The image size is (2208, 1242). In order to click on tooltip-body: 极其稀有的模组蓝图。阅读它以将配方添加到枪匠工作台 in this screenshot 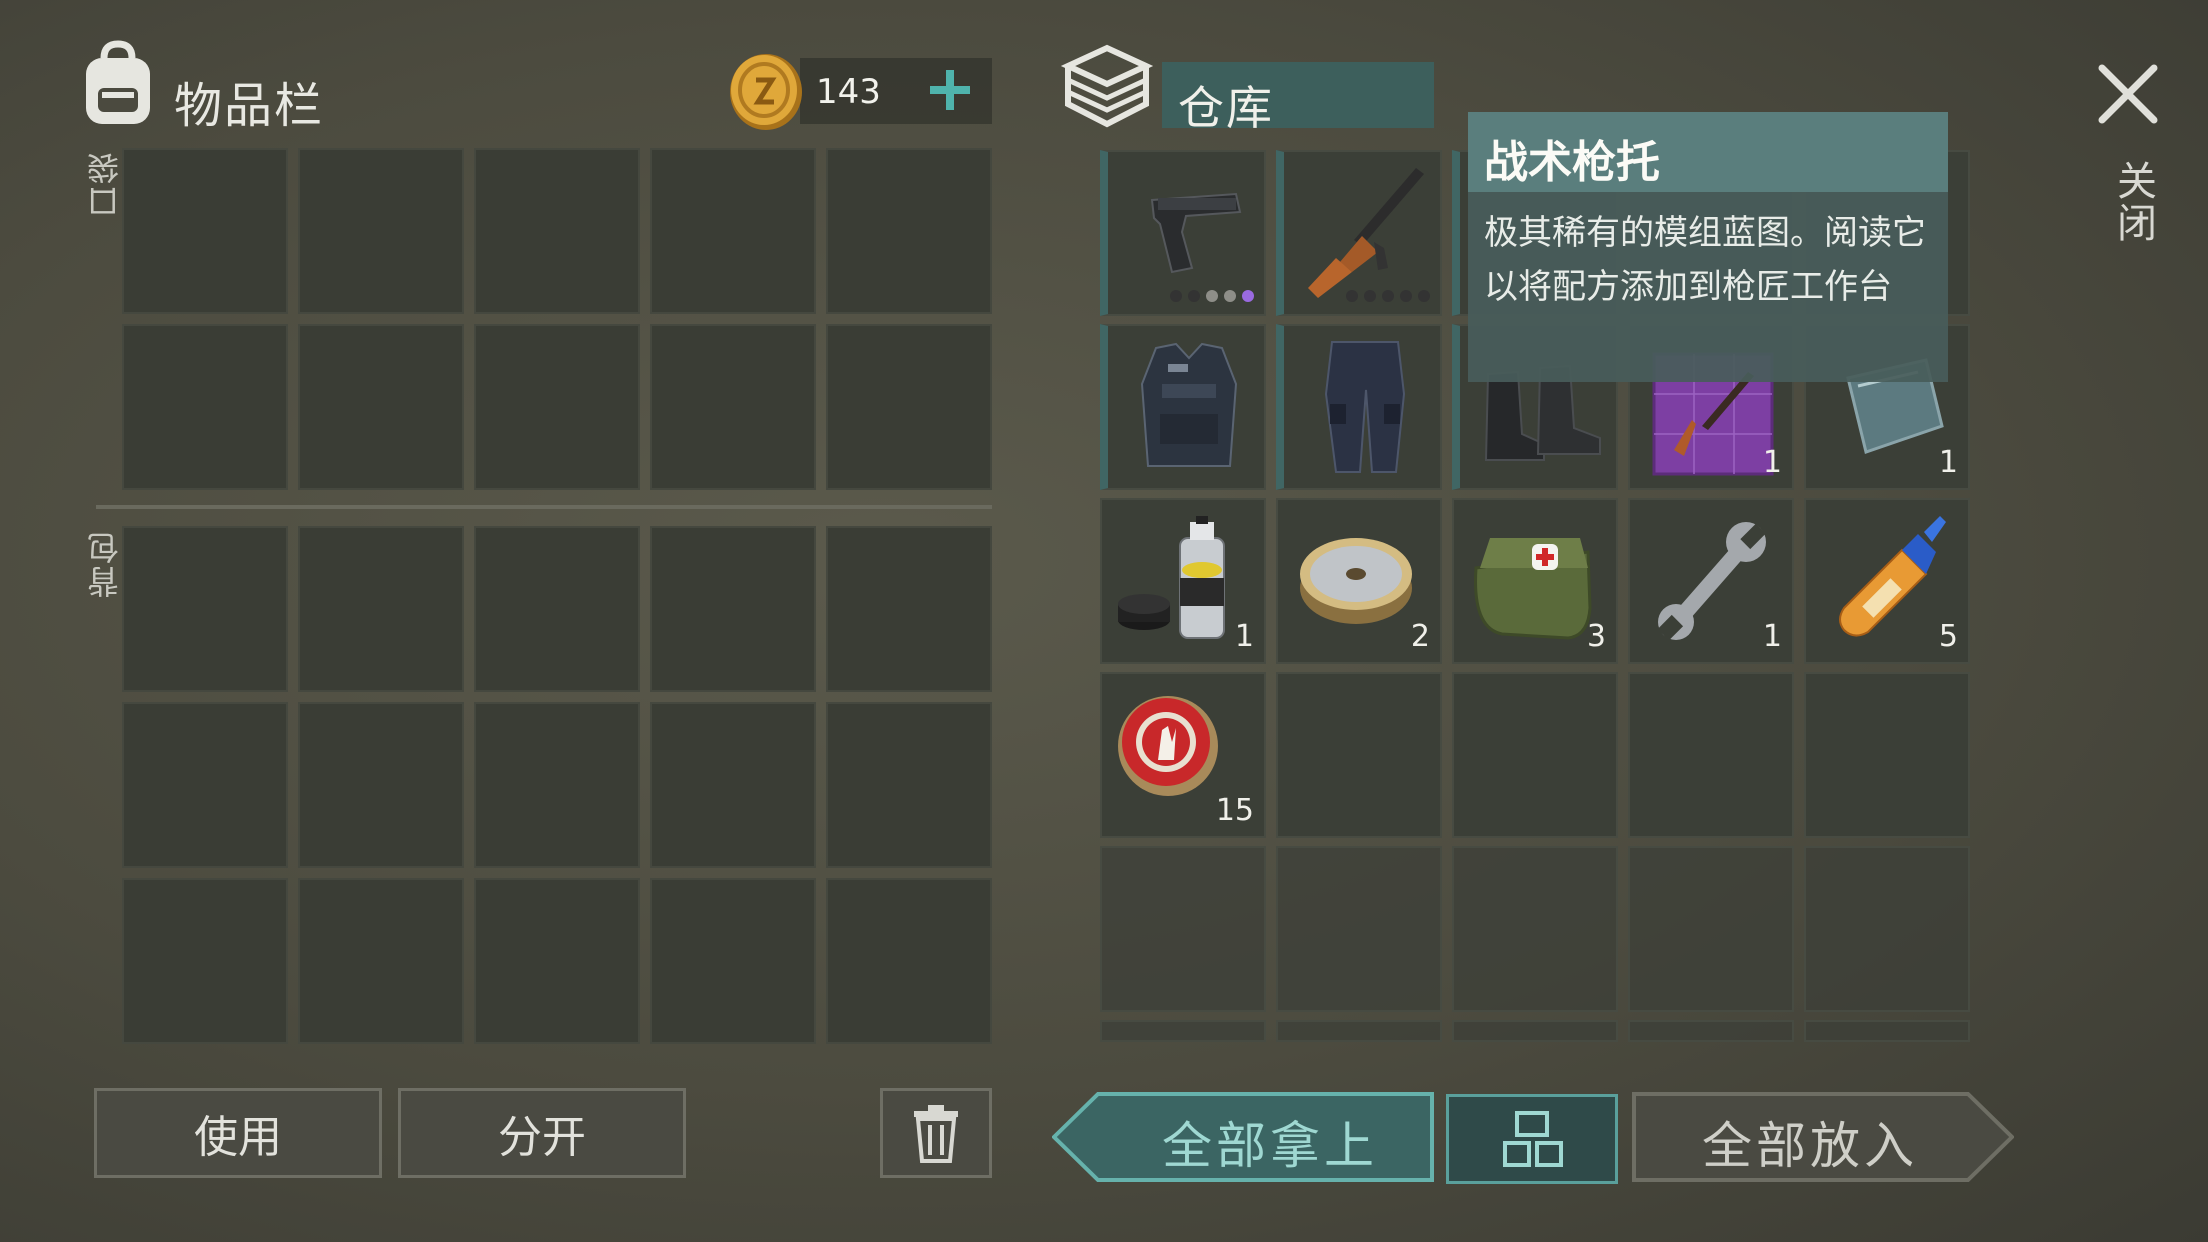, I will do `click(1708, 287)`.